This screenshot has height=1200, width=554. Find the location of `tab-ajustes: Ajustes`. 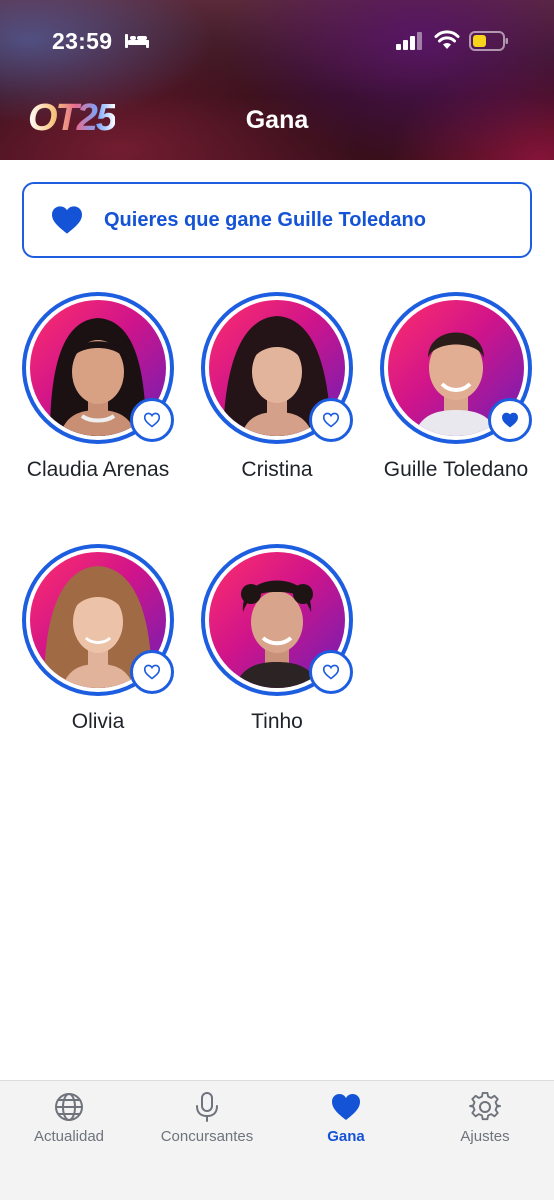

tab-ajustes: Ajustes is located at coordinates (485, 1121).